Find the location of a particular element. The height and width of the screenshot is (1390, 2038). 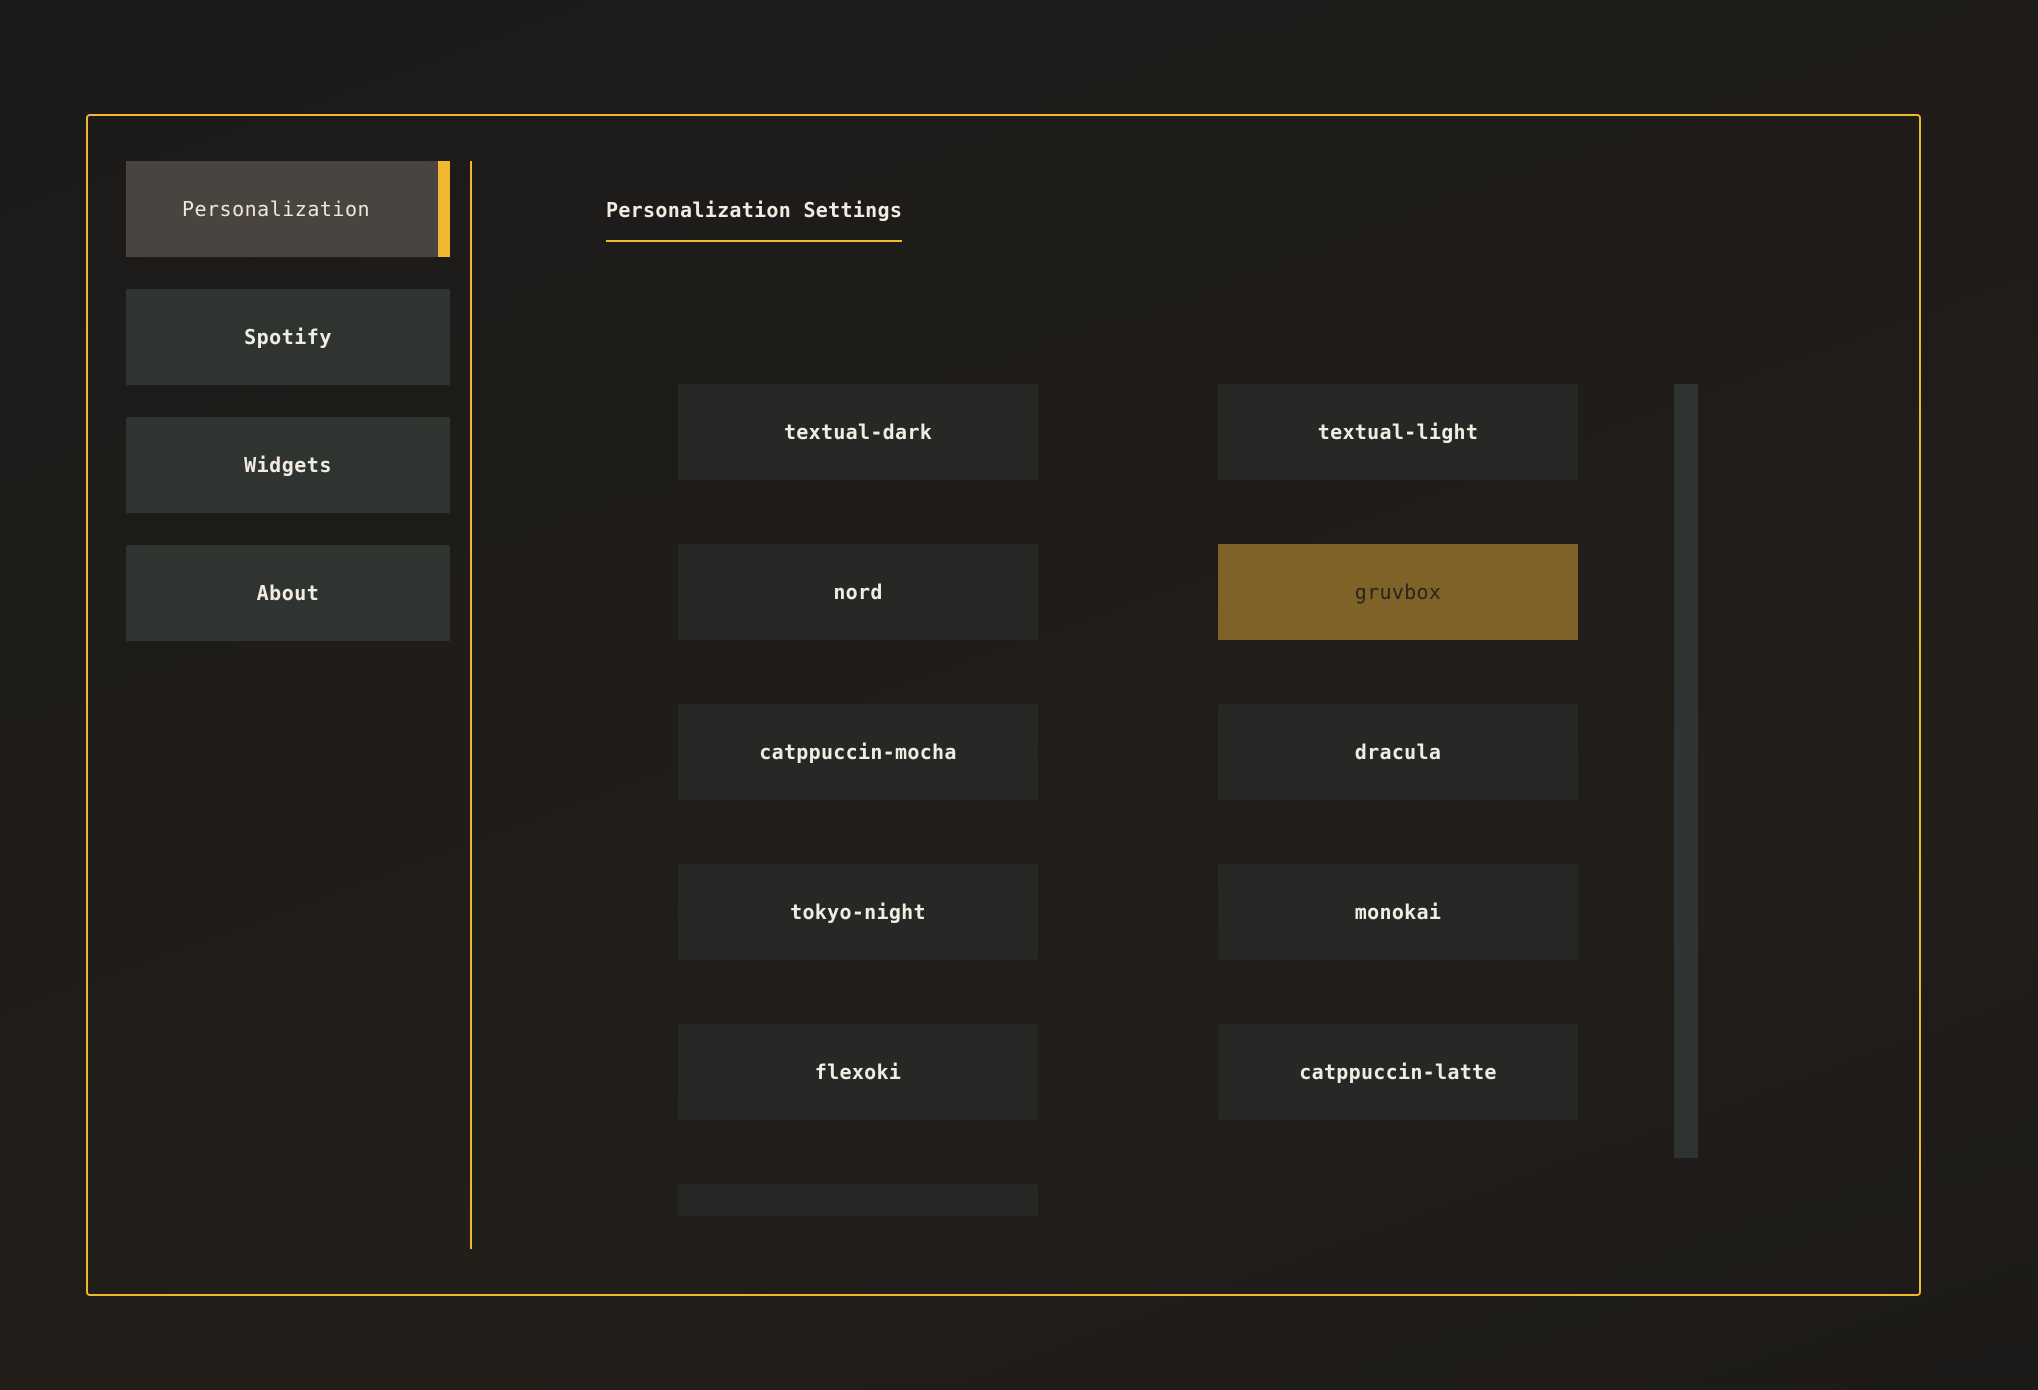

sidebar-item-label: Personalization is located at coordinates (276, 209).